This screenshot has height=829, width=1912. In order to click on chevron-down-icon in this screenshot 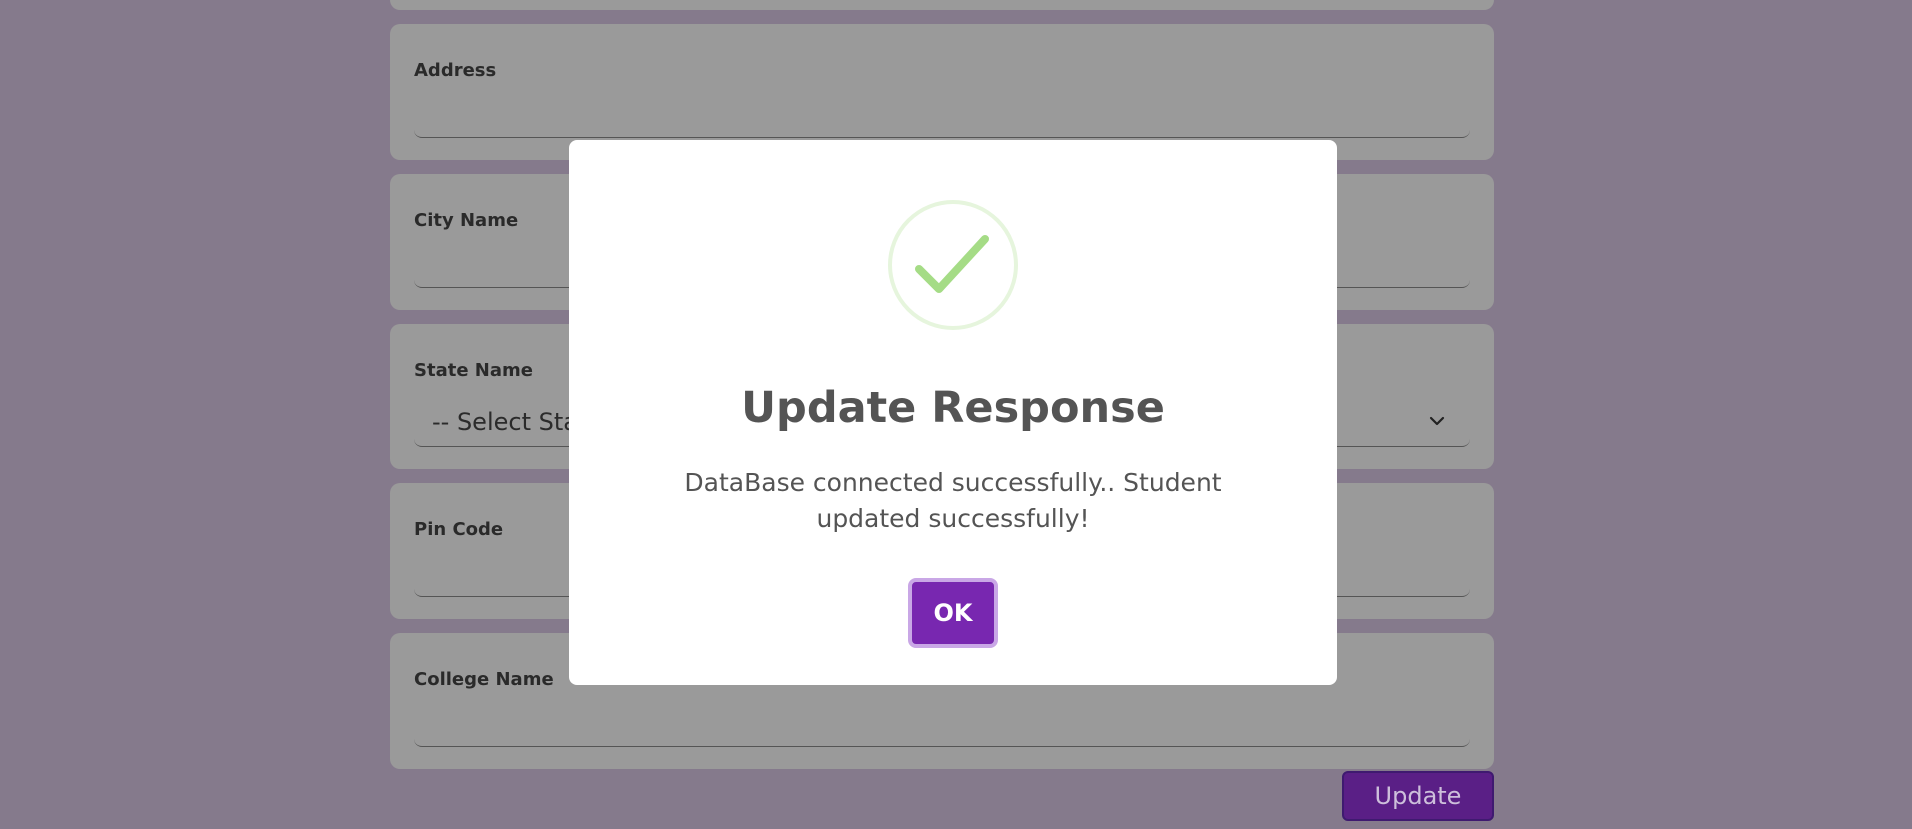, I will do `click(1437, 421)`.